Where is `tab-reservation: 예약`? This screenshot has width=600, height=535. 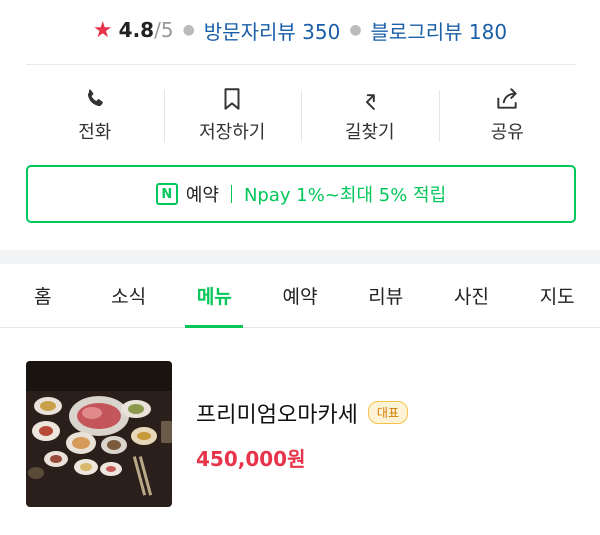
tab-reservation: 예약 is located at coordinates (300, 295).